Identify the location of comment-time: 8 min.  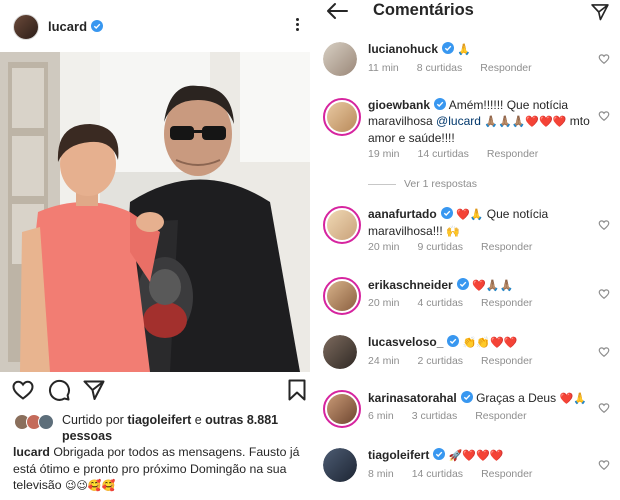
(381, 474).